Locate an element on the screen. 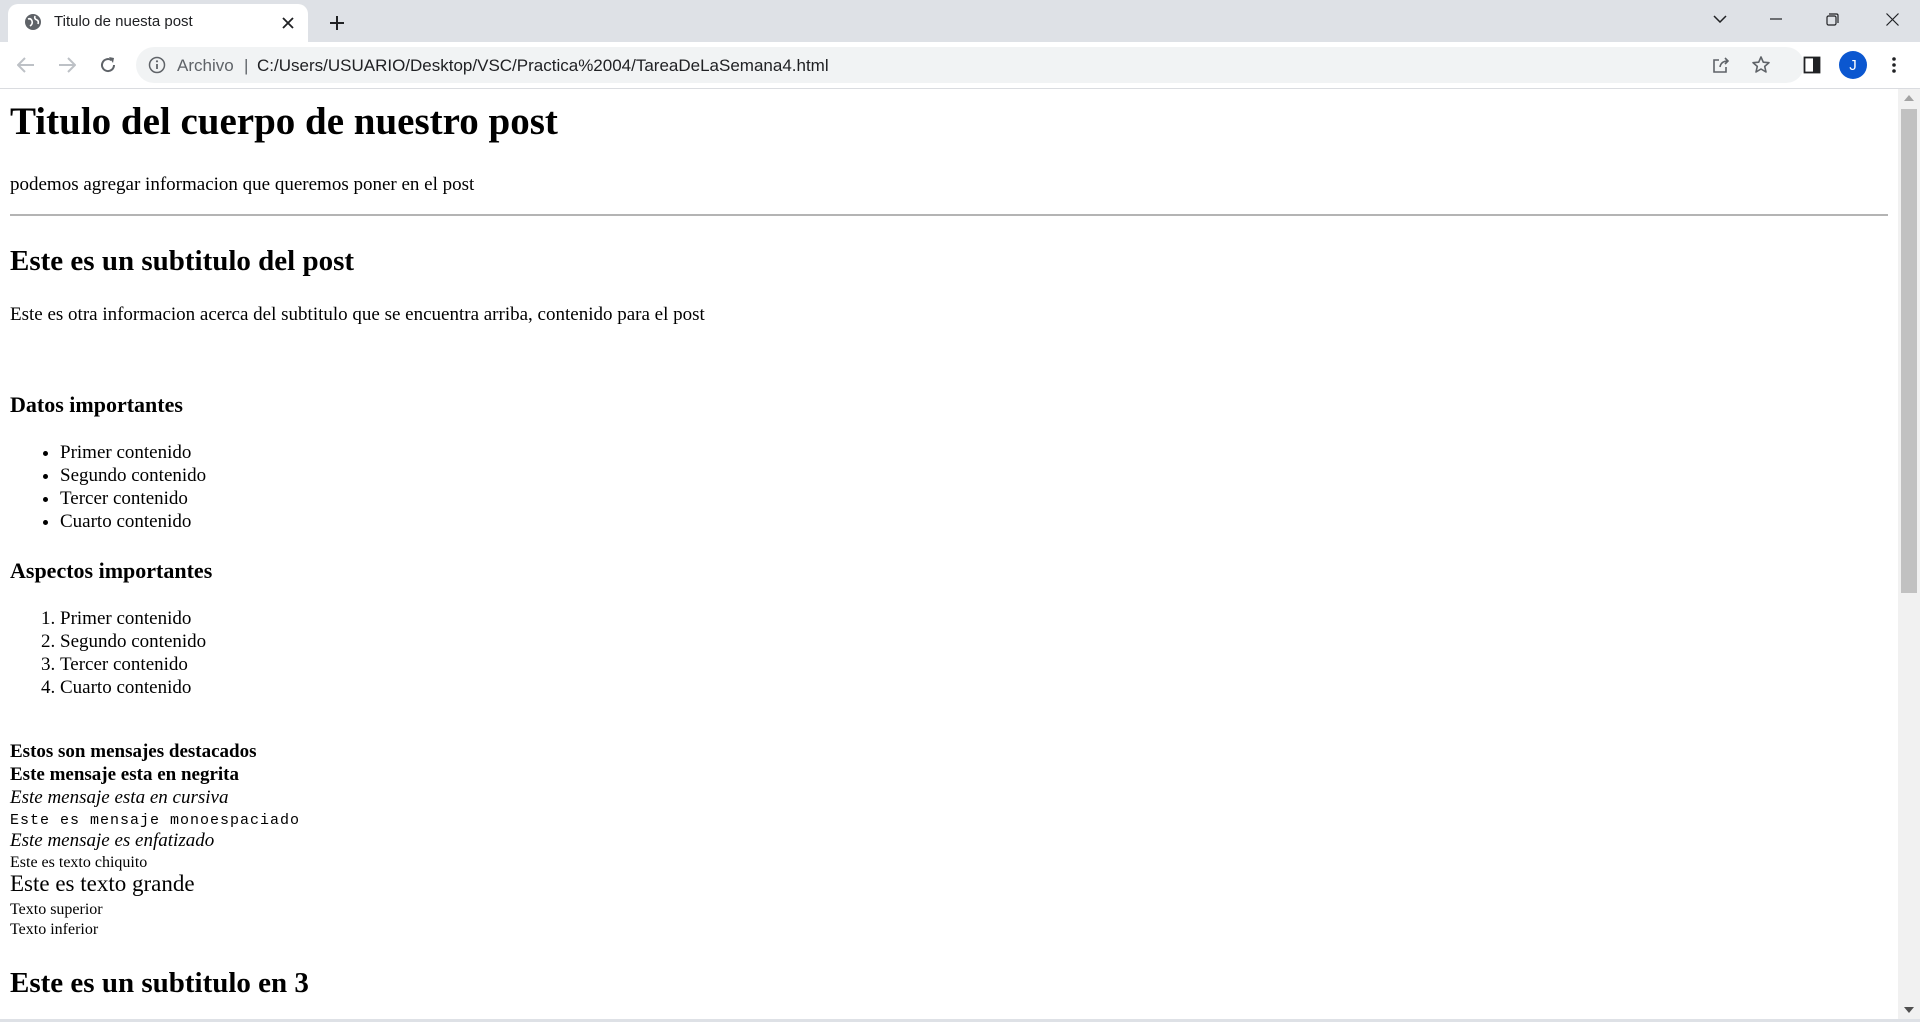 This screenshot has height=1022, width=1920. close-tab-icon is located at coordinates (288, 23).